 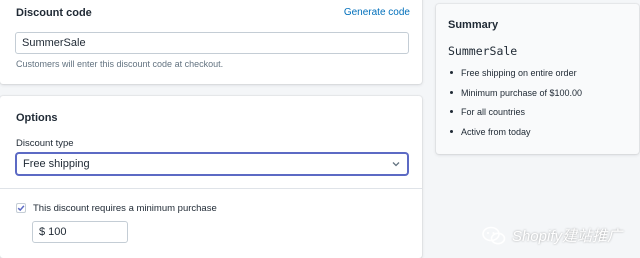 I want to click on generate-code-link: Generate code, so click(x=377, y=12).